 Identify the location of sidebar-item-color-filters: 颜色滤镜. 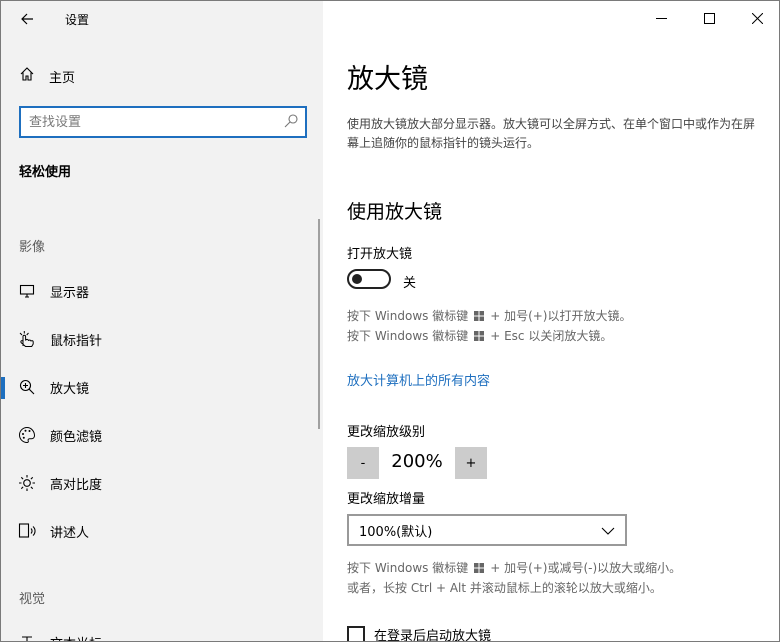
(162, 435).